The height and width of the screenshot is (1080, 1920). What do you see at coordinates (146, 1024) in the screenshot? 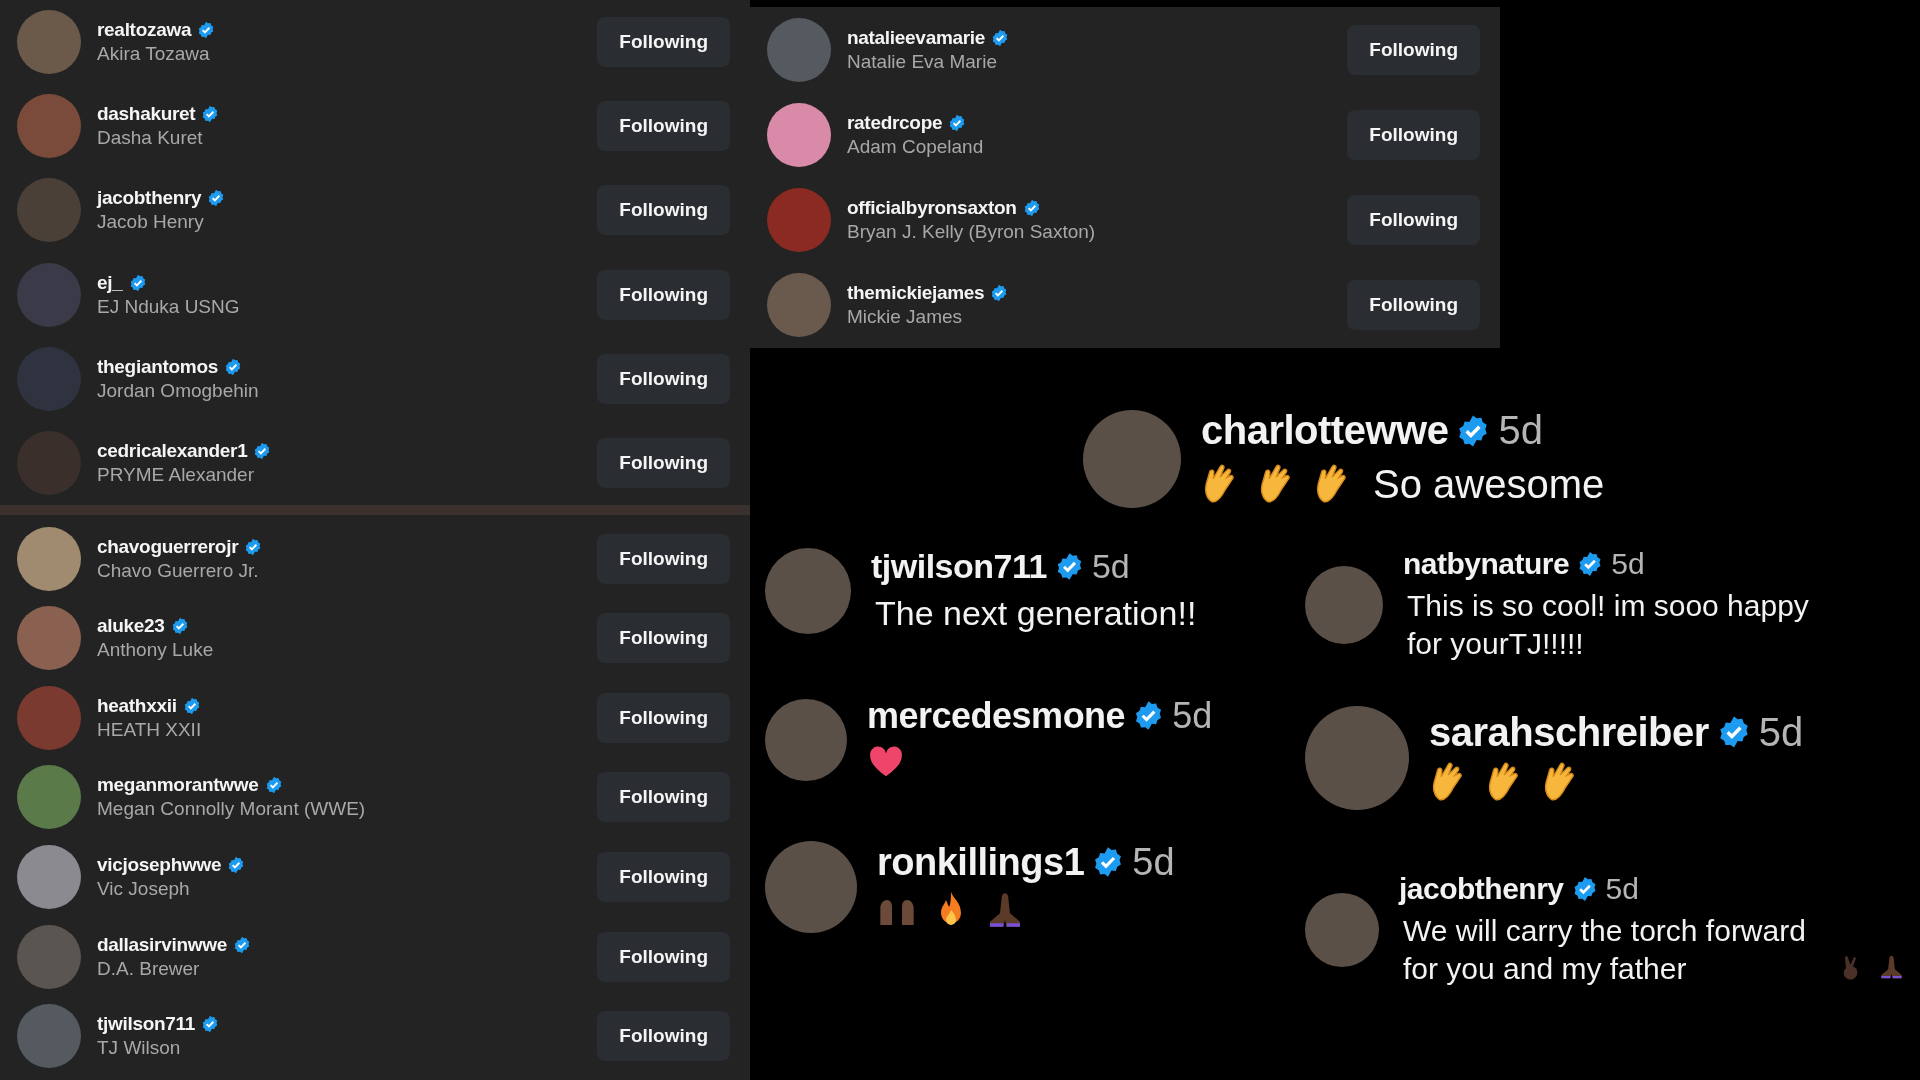
I see `username: tjwilson711` at bounding box center [146, 1024].